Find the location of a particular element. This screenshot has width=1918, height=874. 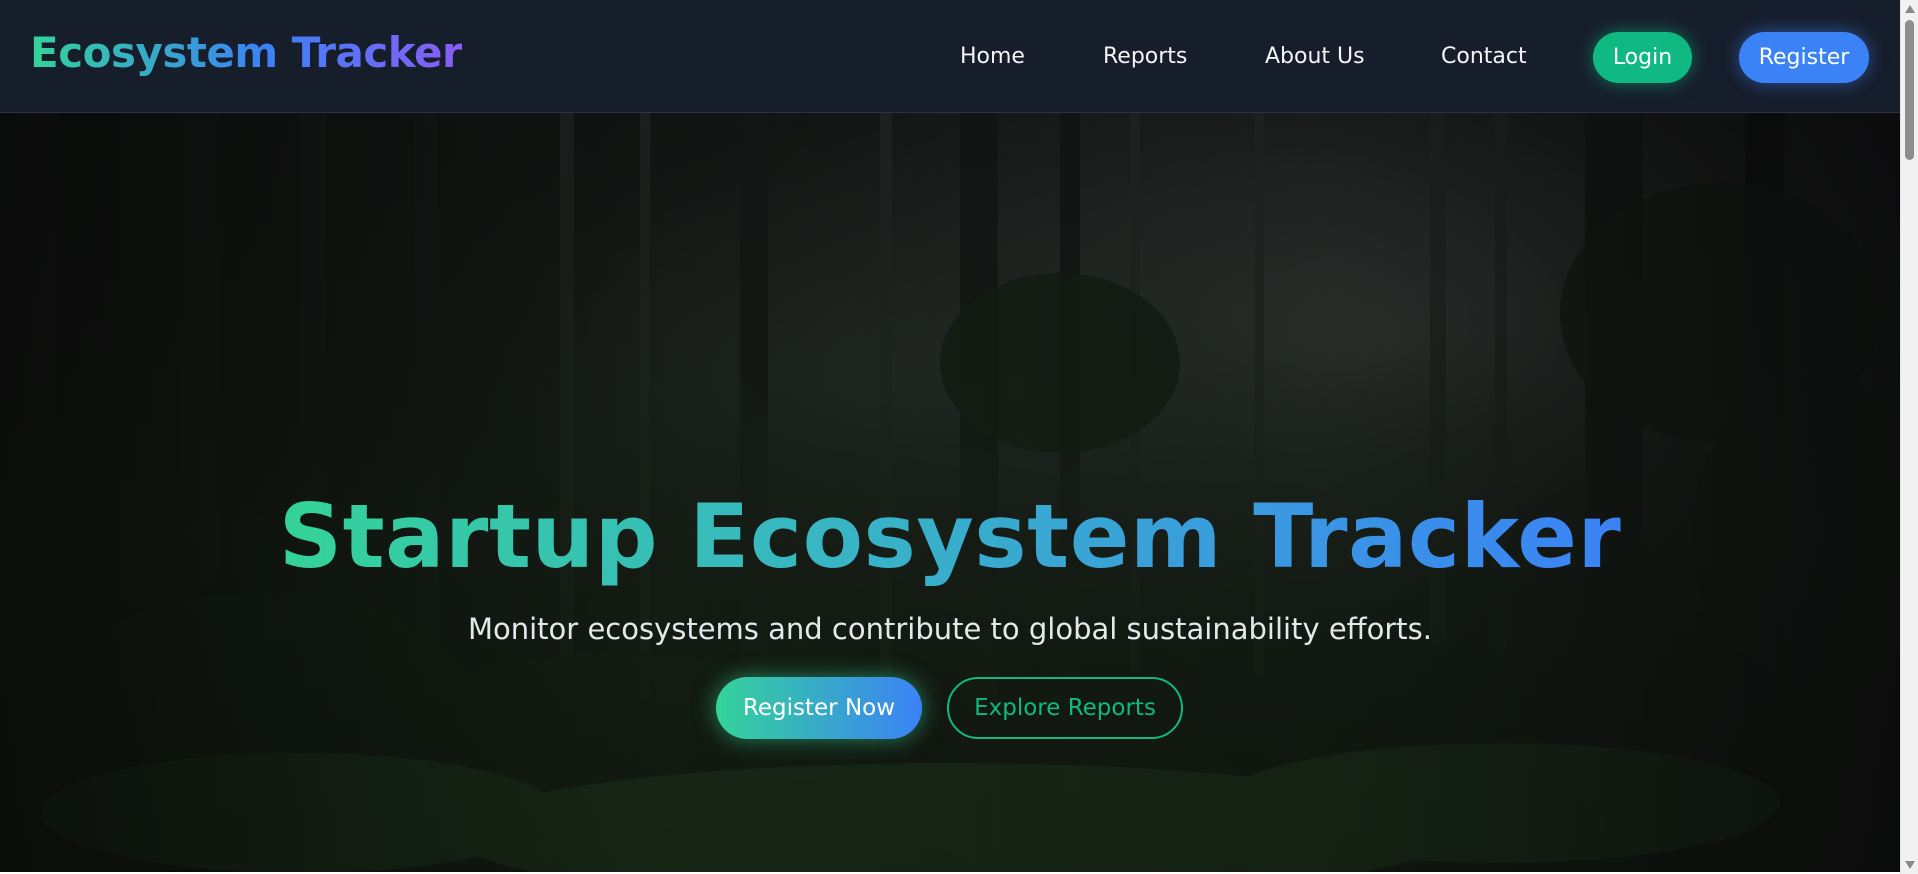

chevron-down-icon is located at coordinates (1910, 865).